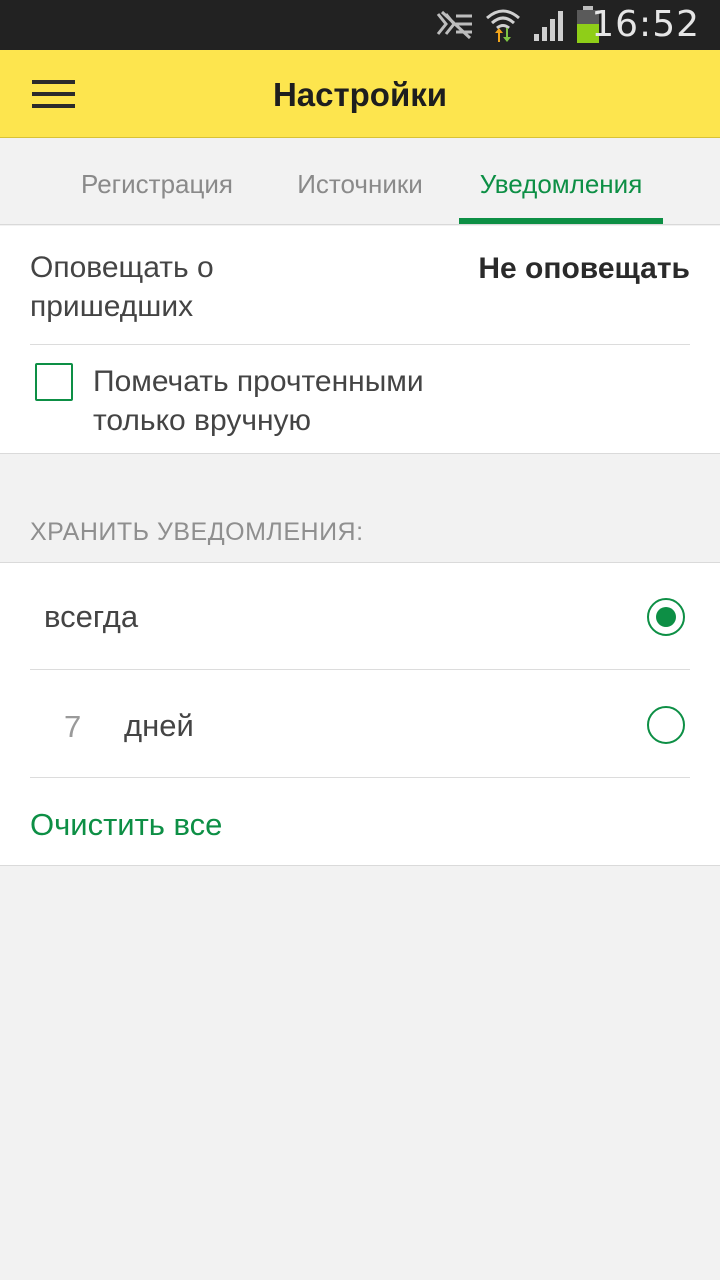 The height and width of the screenshot is (1280, 720). I want to click on store-notifications-header: ХРАНИТЬ УВЕДОМЛЕНИЯ:, so click(197, 532).